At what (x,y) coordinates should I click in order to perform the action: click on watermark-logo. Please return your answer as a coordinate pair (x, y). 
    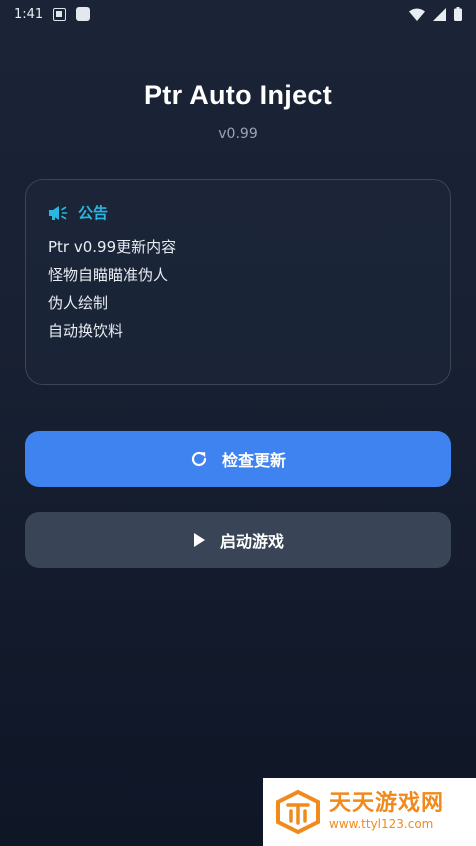
    Looking at the image, I should click on (298, 812).